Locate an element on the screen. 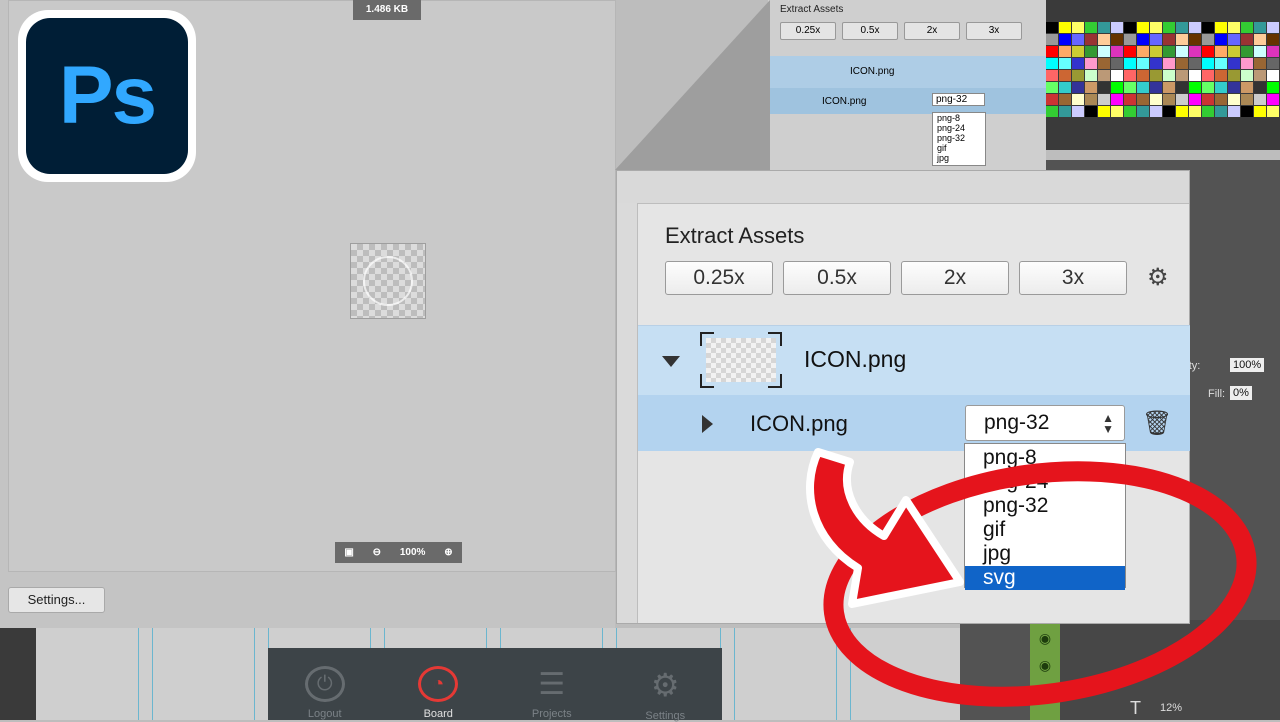  bg-format-select: png-32 is located at coordinates (958, 99).